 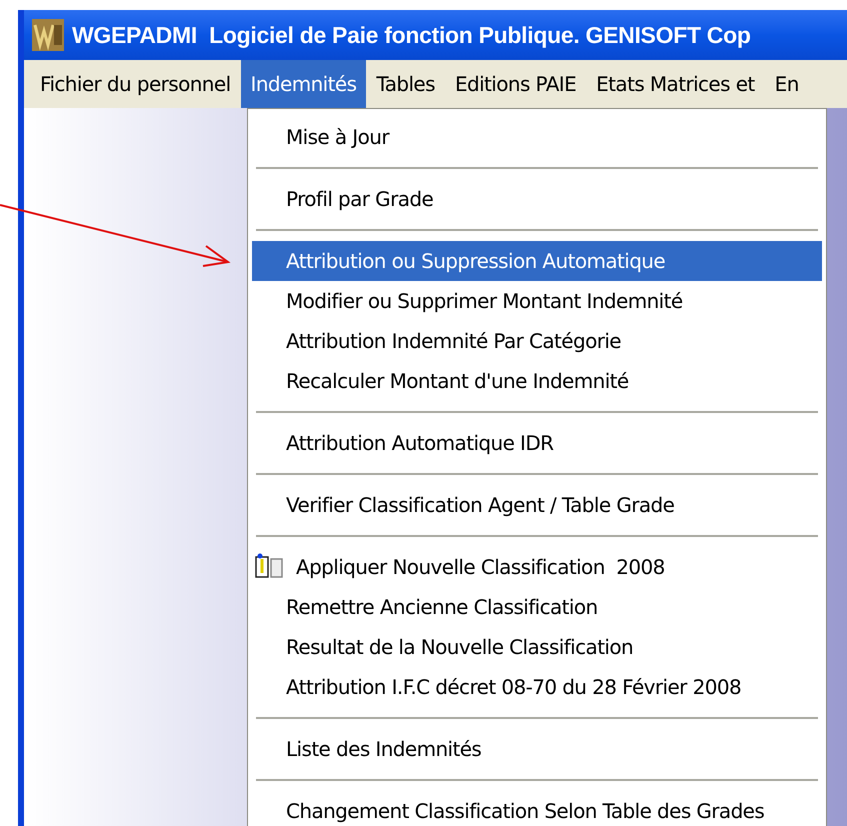 I want to click on menu-option: Attribution ou Suppression Automatique, so click(x=537, y=261).